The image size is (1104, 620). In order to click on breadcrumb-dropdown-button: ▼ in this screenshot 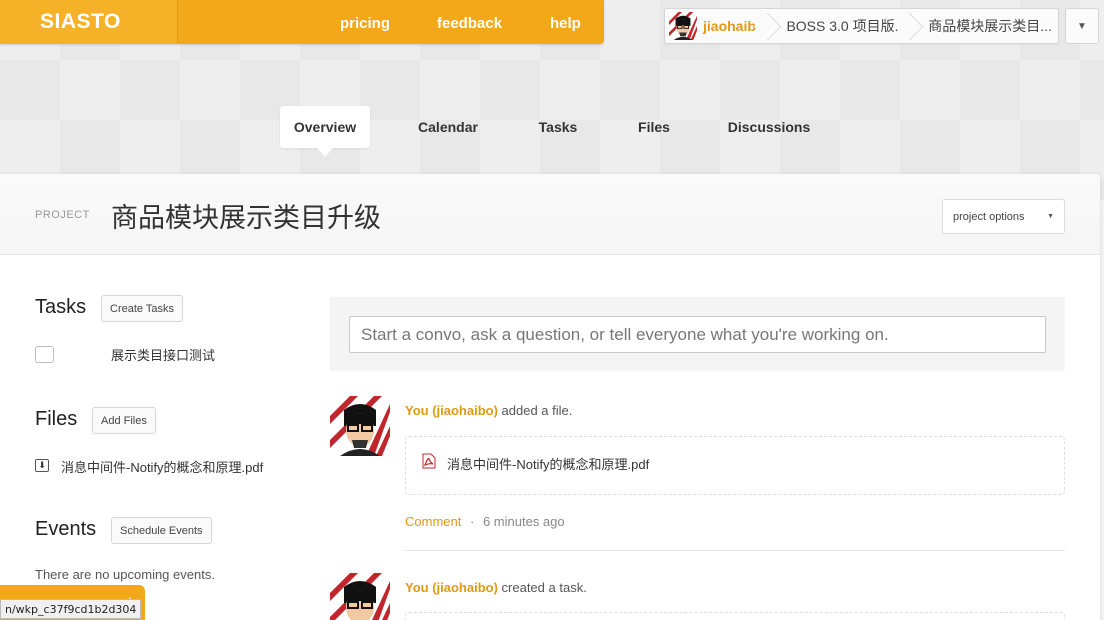, I will do `click(1082, 26)`.